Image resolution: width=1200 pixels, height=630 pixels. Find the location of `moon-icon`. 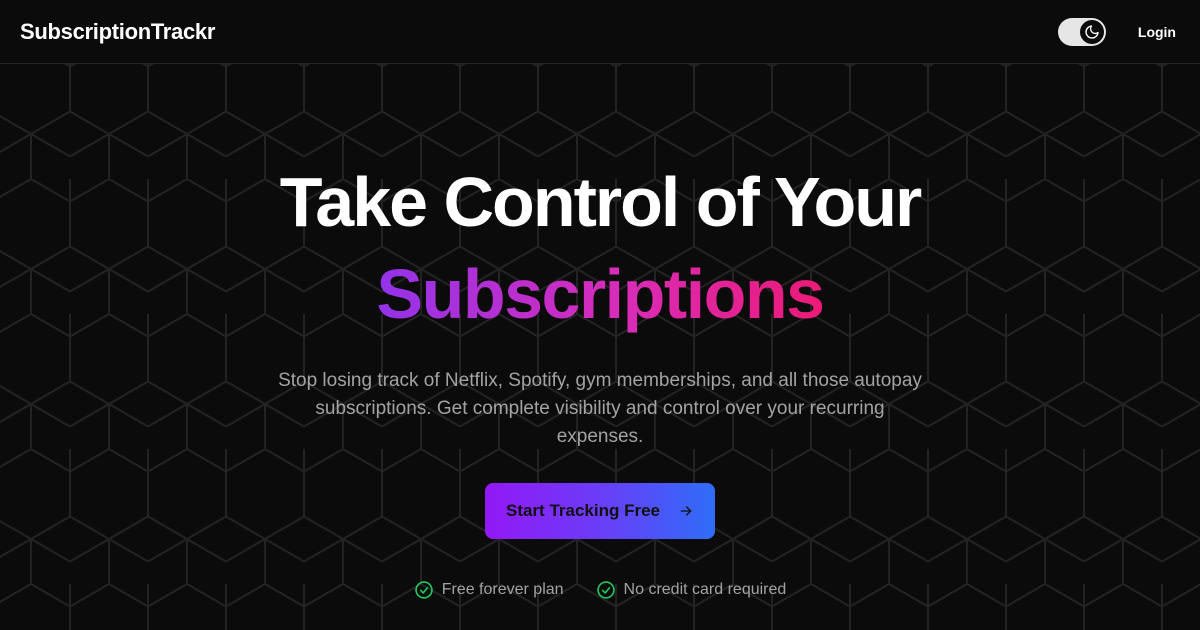

moon-icon is located at coordinates (1091, 31).